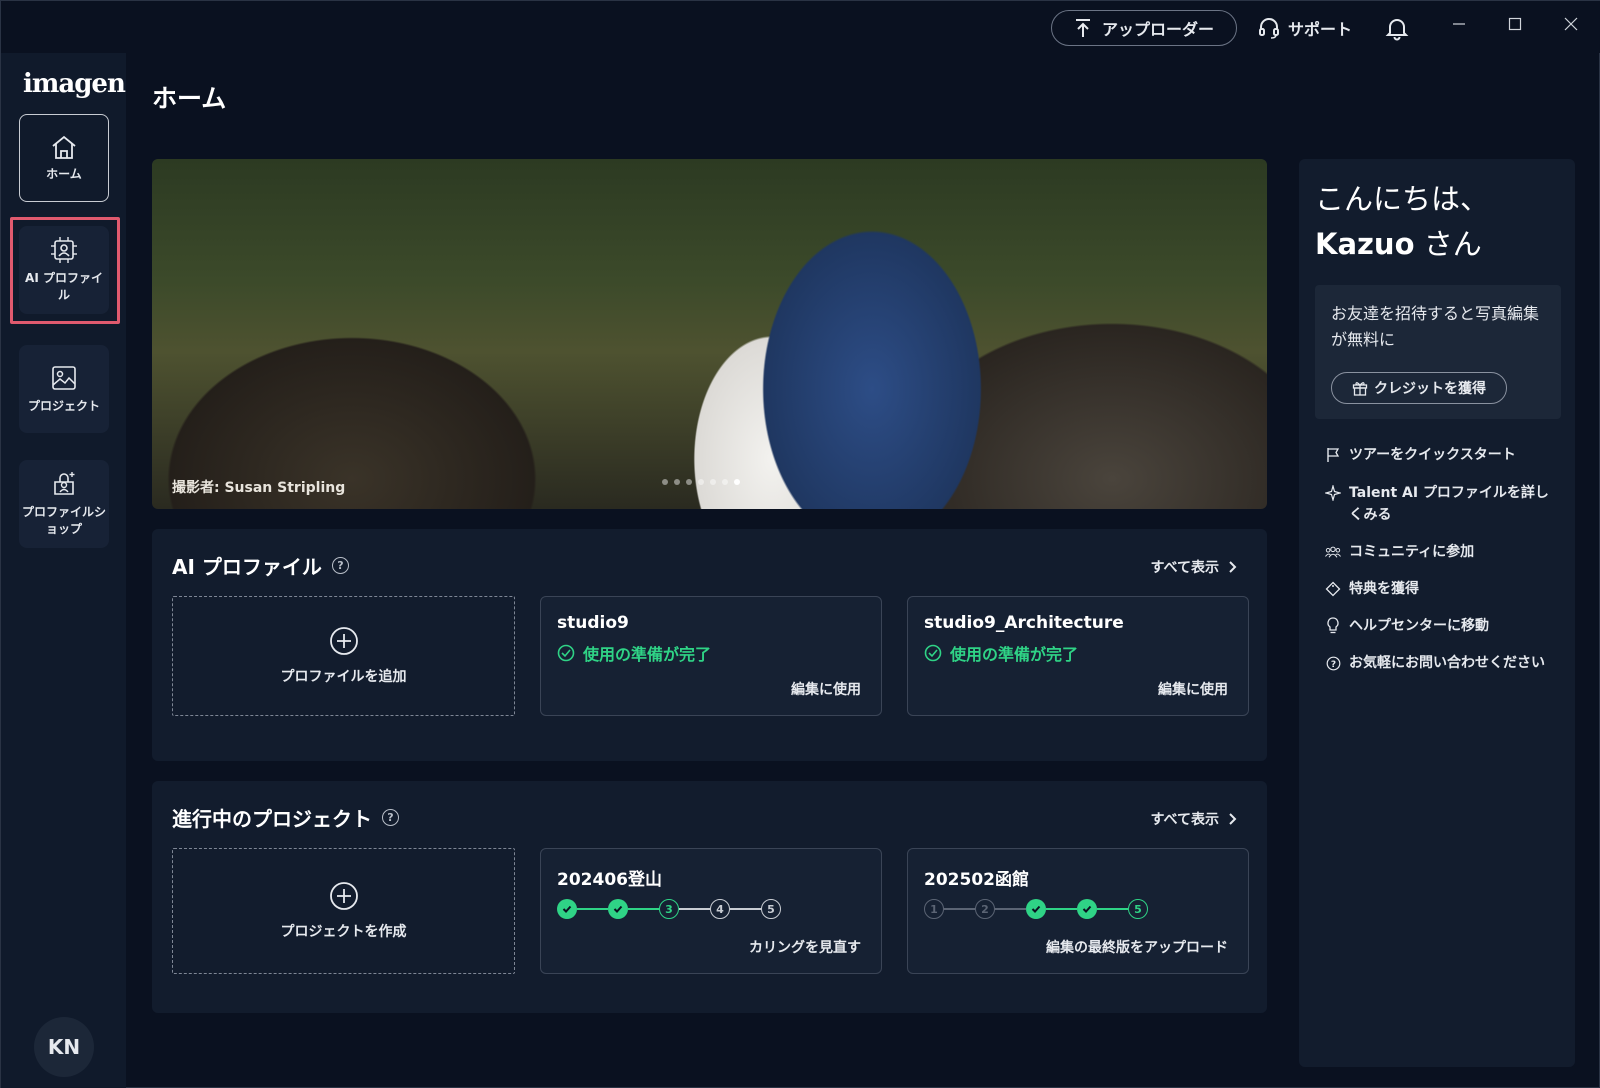 The width and height of the screenshot is (1600, 1088). Describe the element at coordinates (343, 656) in the screenshot. I see `add-profile-button: プロファイルを追加` at that location.